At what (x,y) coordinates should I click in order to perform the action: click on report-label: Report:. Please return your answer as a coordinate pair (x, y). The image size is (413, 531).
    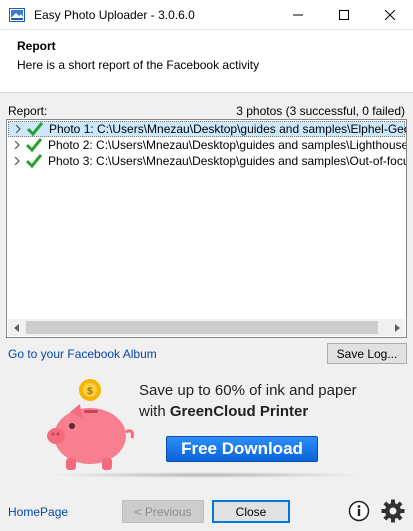
    Looking at the image, I should click on (28, 111).